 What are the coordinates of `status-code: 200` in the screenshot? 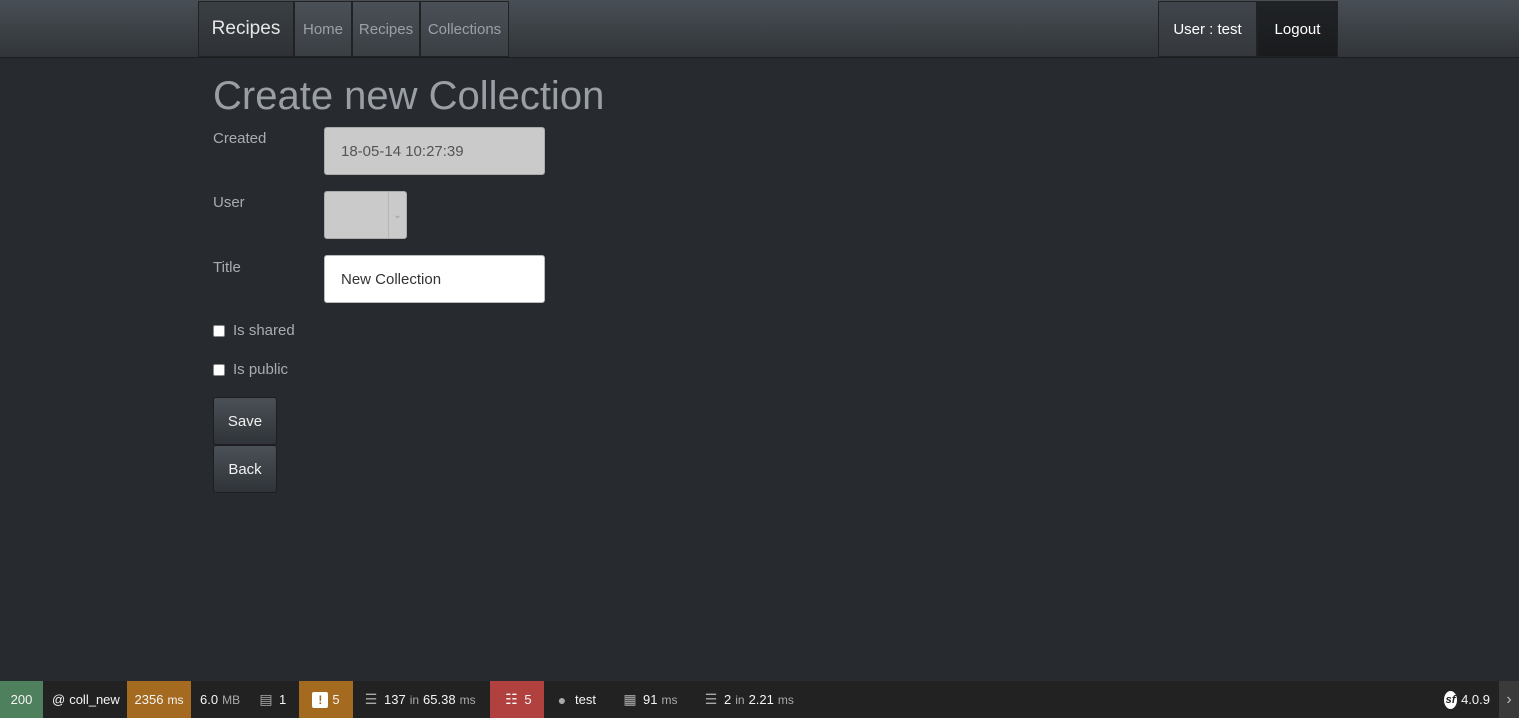 It's located at (21, 699).